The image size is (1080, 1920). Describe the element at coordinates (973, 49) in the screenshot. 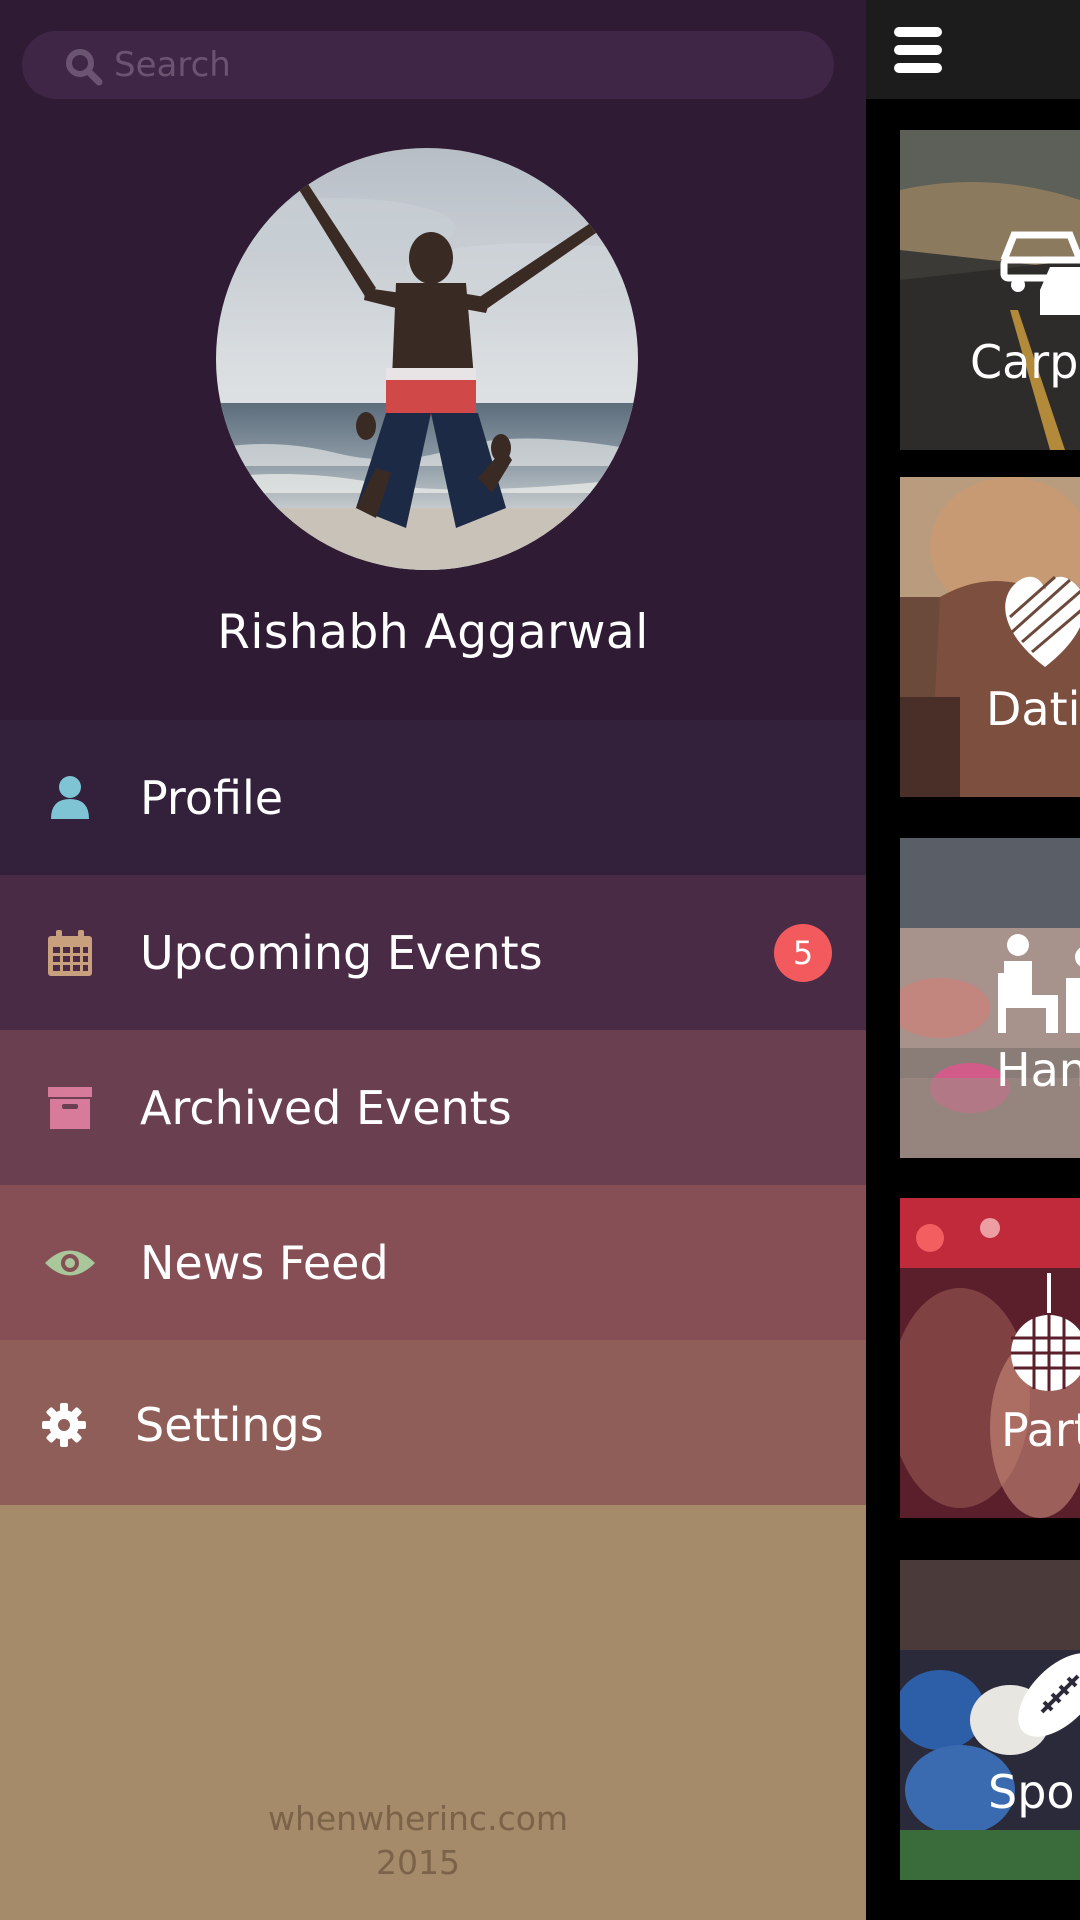

I see `top-bar` at that location.